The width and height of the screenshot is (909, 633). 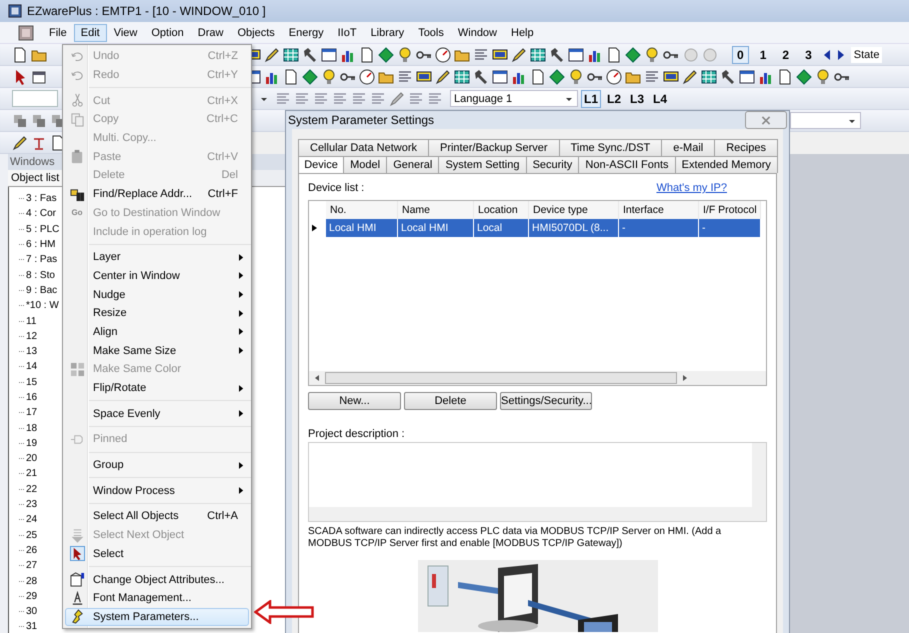 What do you see at coordinates (32, 336) in the screenshot?
I see `tree-item: 12` at bounding box center [32, 336].